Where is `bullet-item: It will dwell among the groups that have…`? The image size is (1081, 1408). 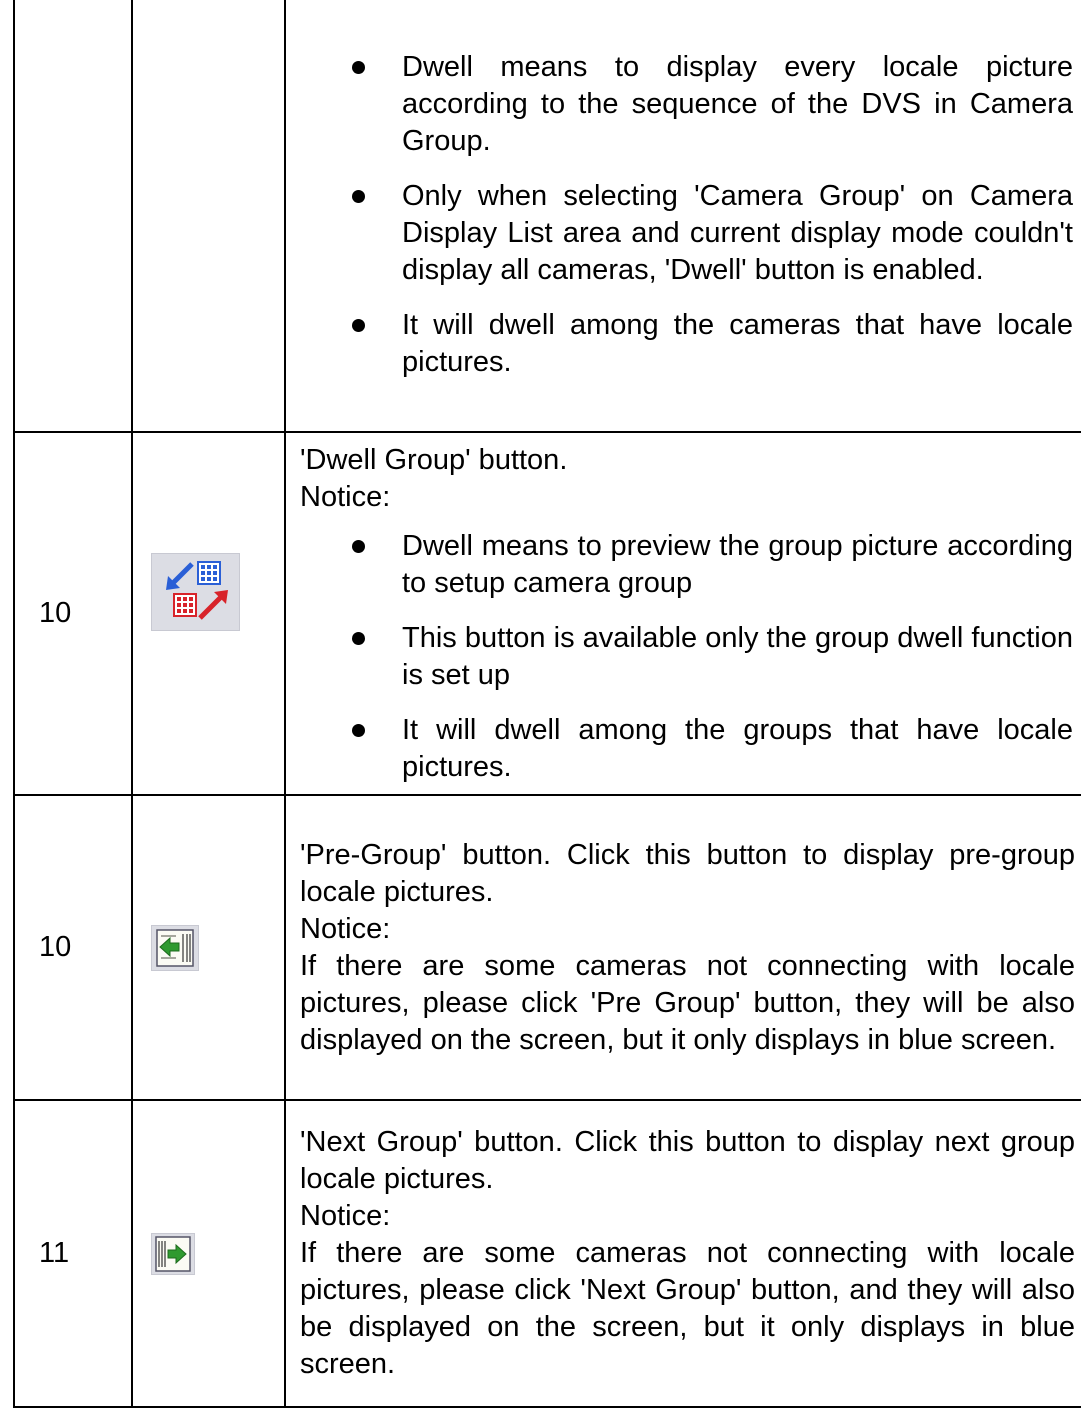
bullet-item: It will dwell among the groups that have… is located at coordinates (687, 749).